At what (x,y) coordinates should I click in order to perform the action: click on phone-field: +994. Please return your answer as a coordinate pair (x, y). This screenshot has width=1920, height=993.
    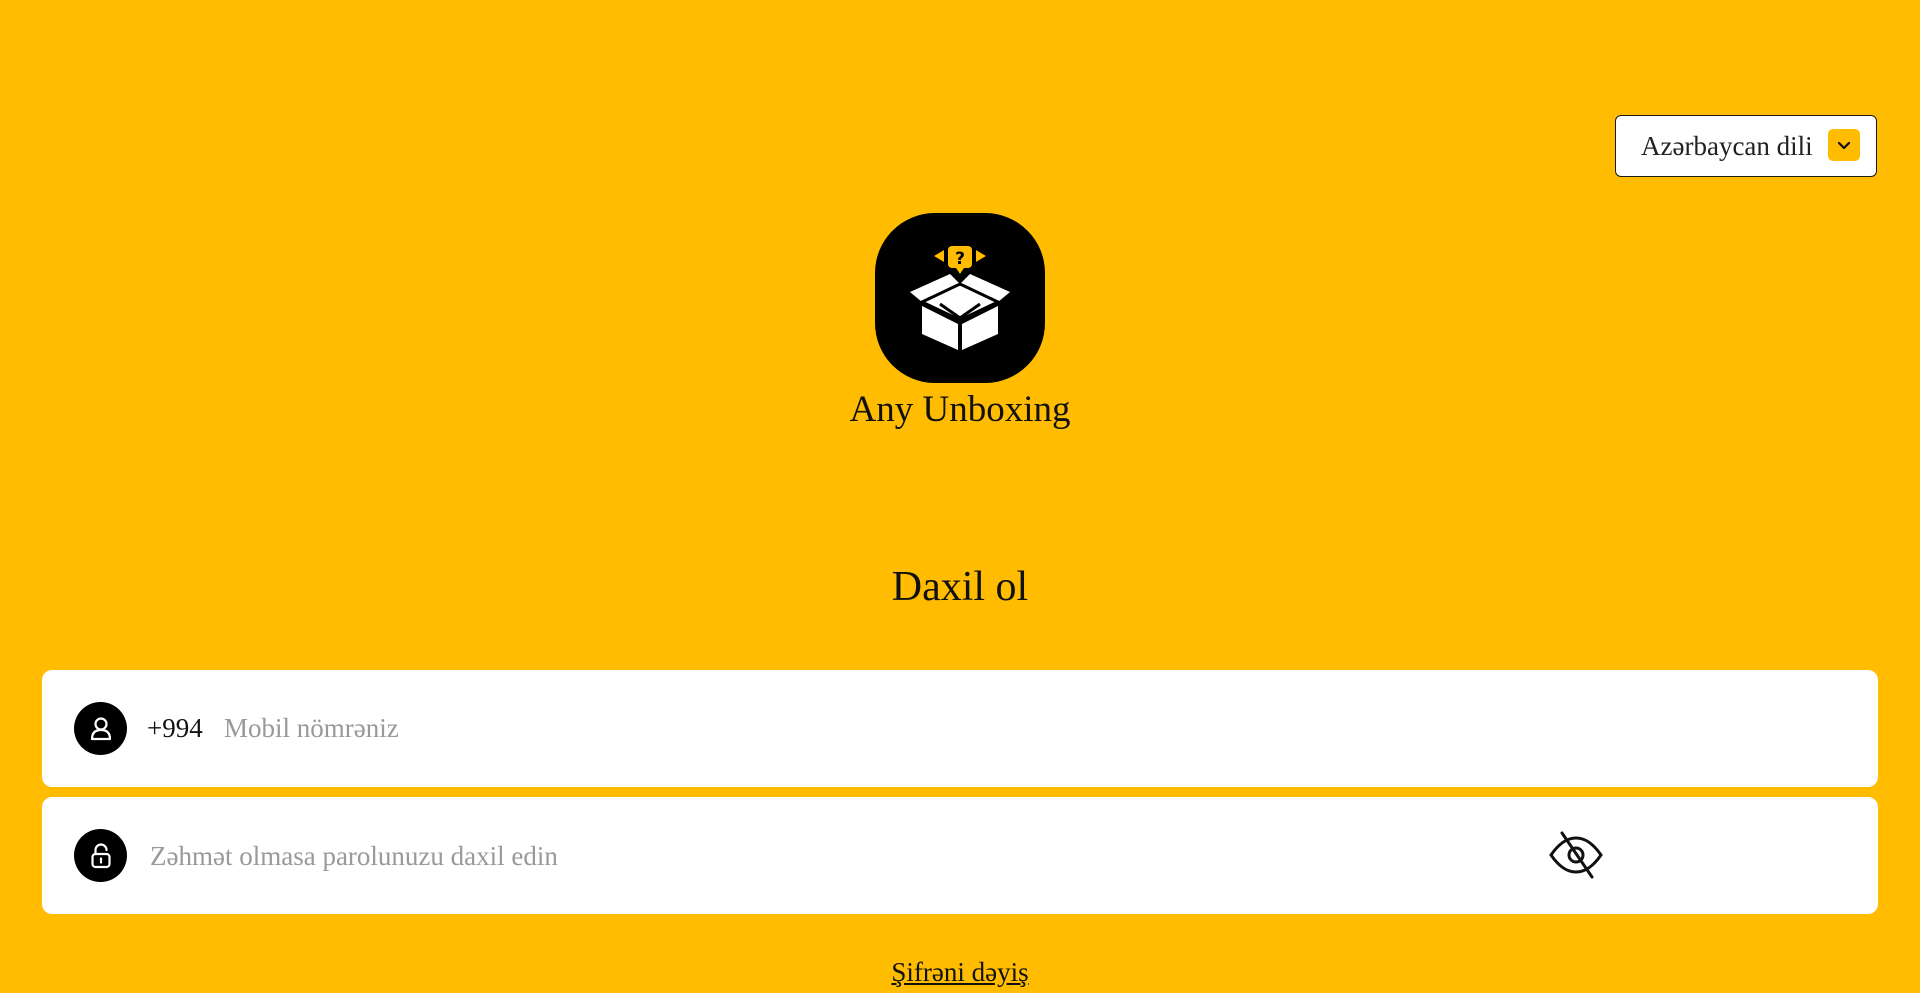
    Looking at the image, I should click on (960, 728).